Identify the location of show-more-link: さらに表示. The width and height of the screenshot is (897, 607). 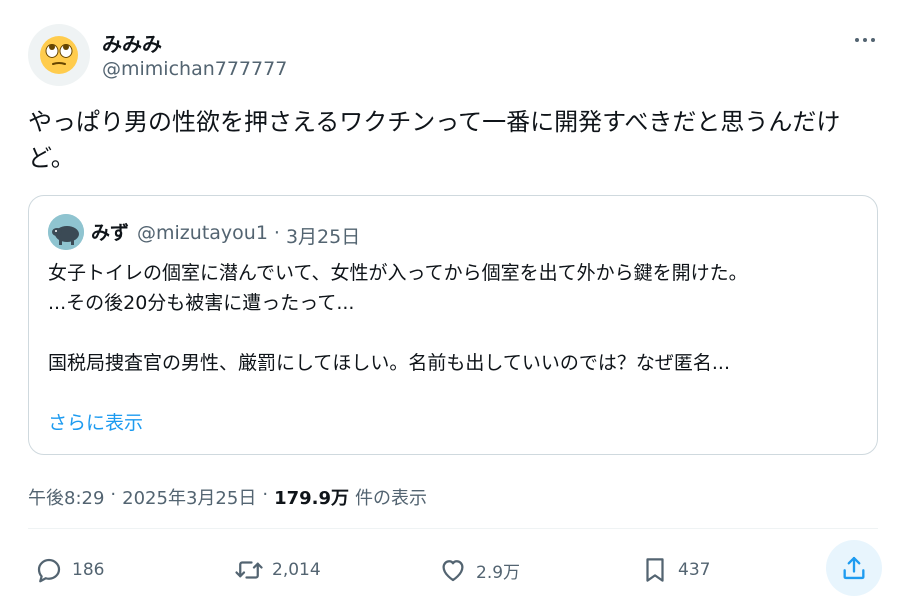
(95, 421).